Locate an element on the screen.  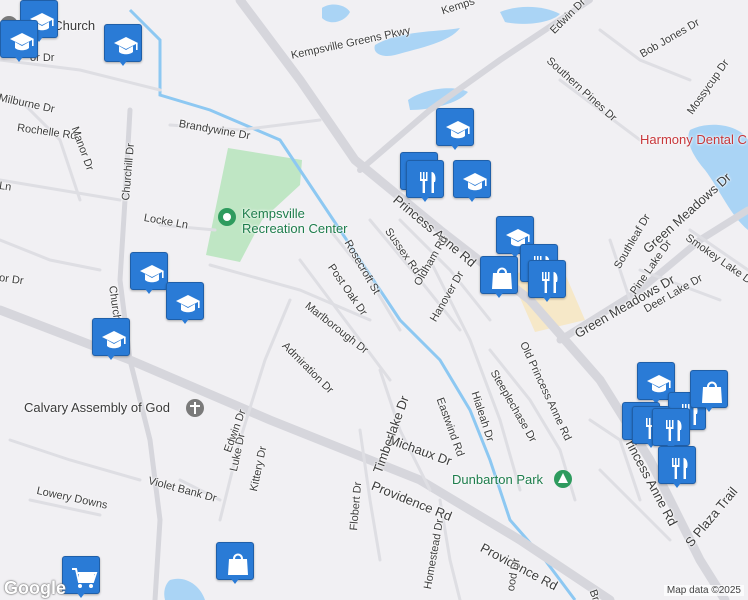
church-pin-icon is located at coordinates (195, 408).